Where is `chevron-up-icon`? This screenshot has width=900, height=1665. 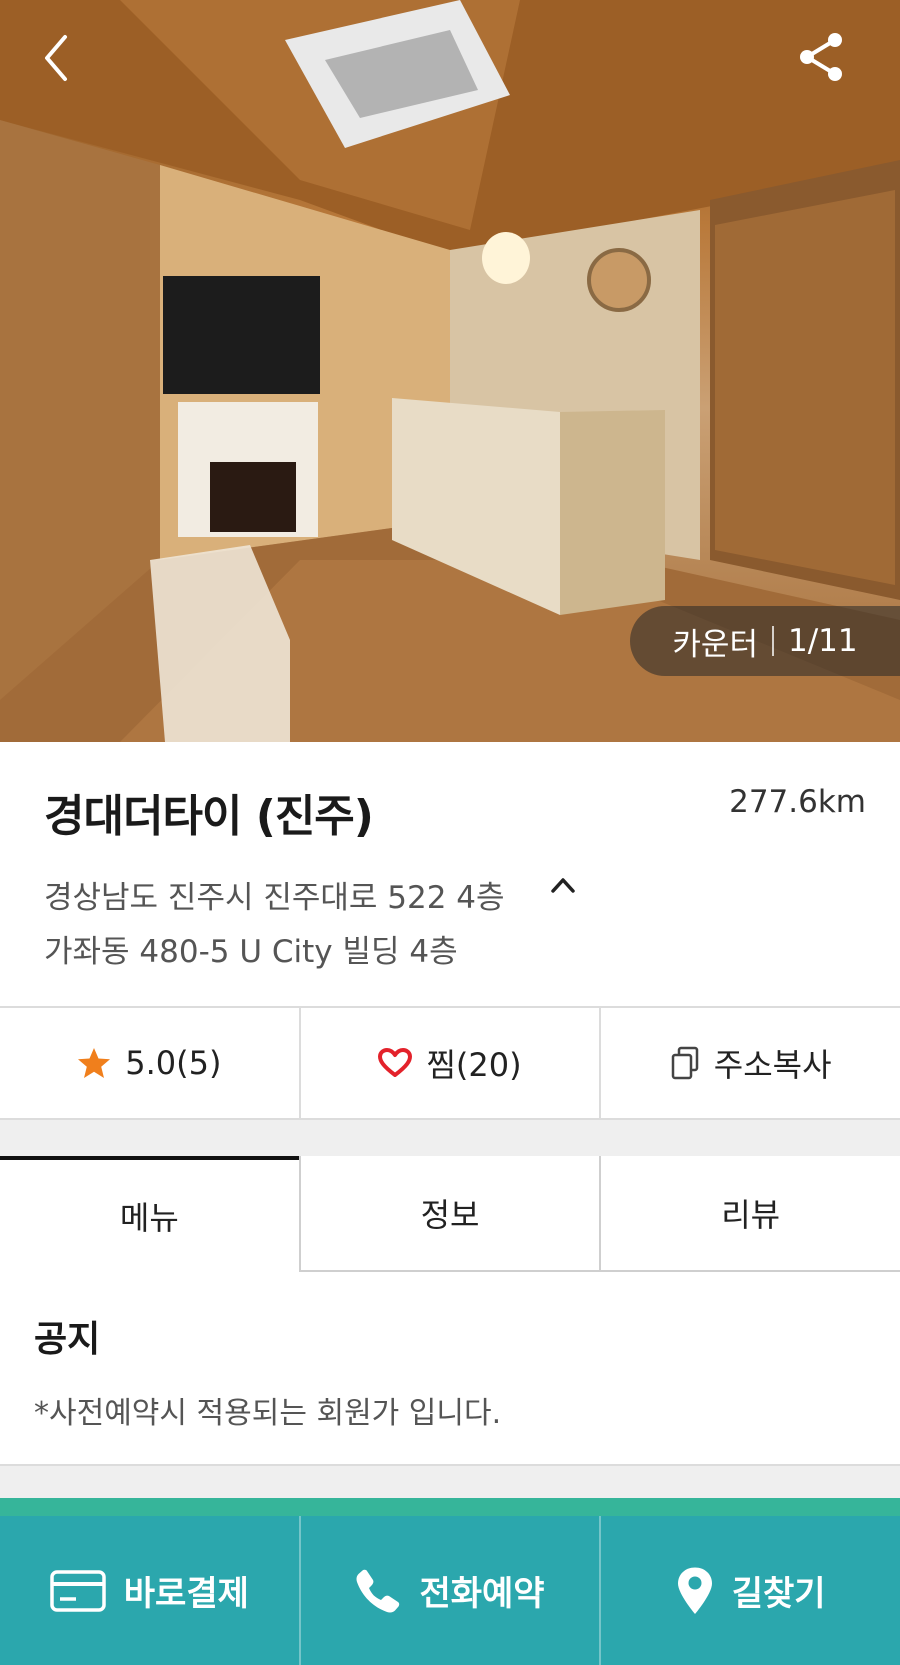 chevron-up-icon is located at coordinates (563, 885).